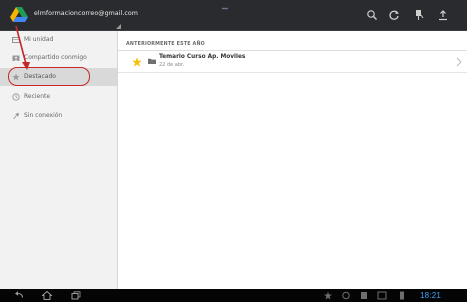 The height and width of the screenshot is (302, 467). I want to click on file-row: Temario Curso Ap. Moviles 22 de abr., so click(292, 62).